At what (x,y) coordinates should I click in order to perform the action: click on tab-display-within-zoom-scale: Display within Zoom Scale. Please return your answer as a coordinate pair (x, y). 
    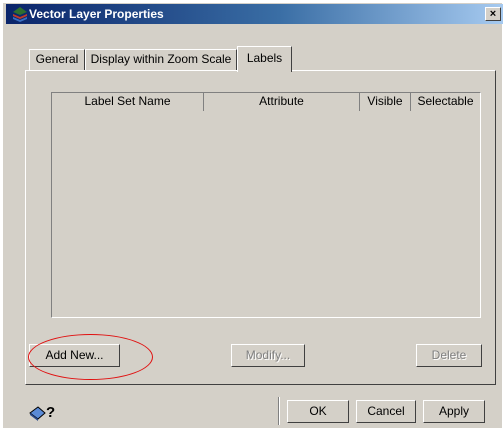
    Looking at the image, I should click on (161, 59).